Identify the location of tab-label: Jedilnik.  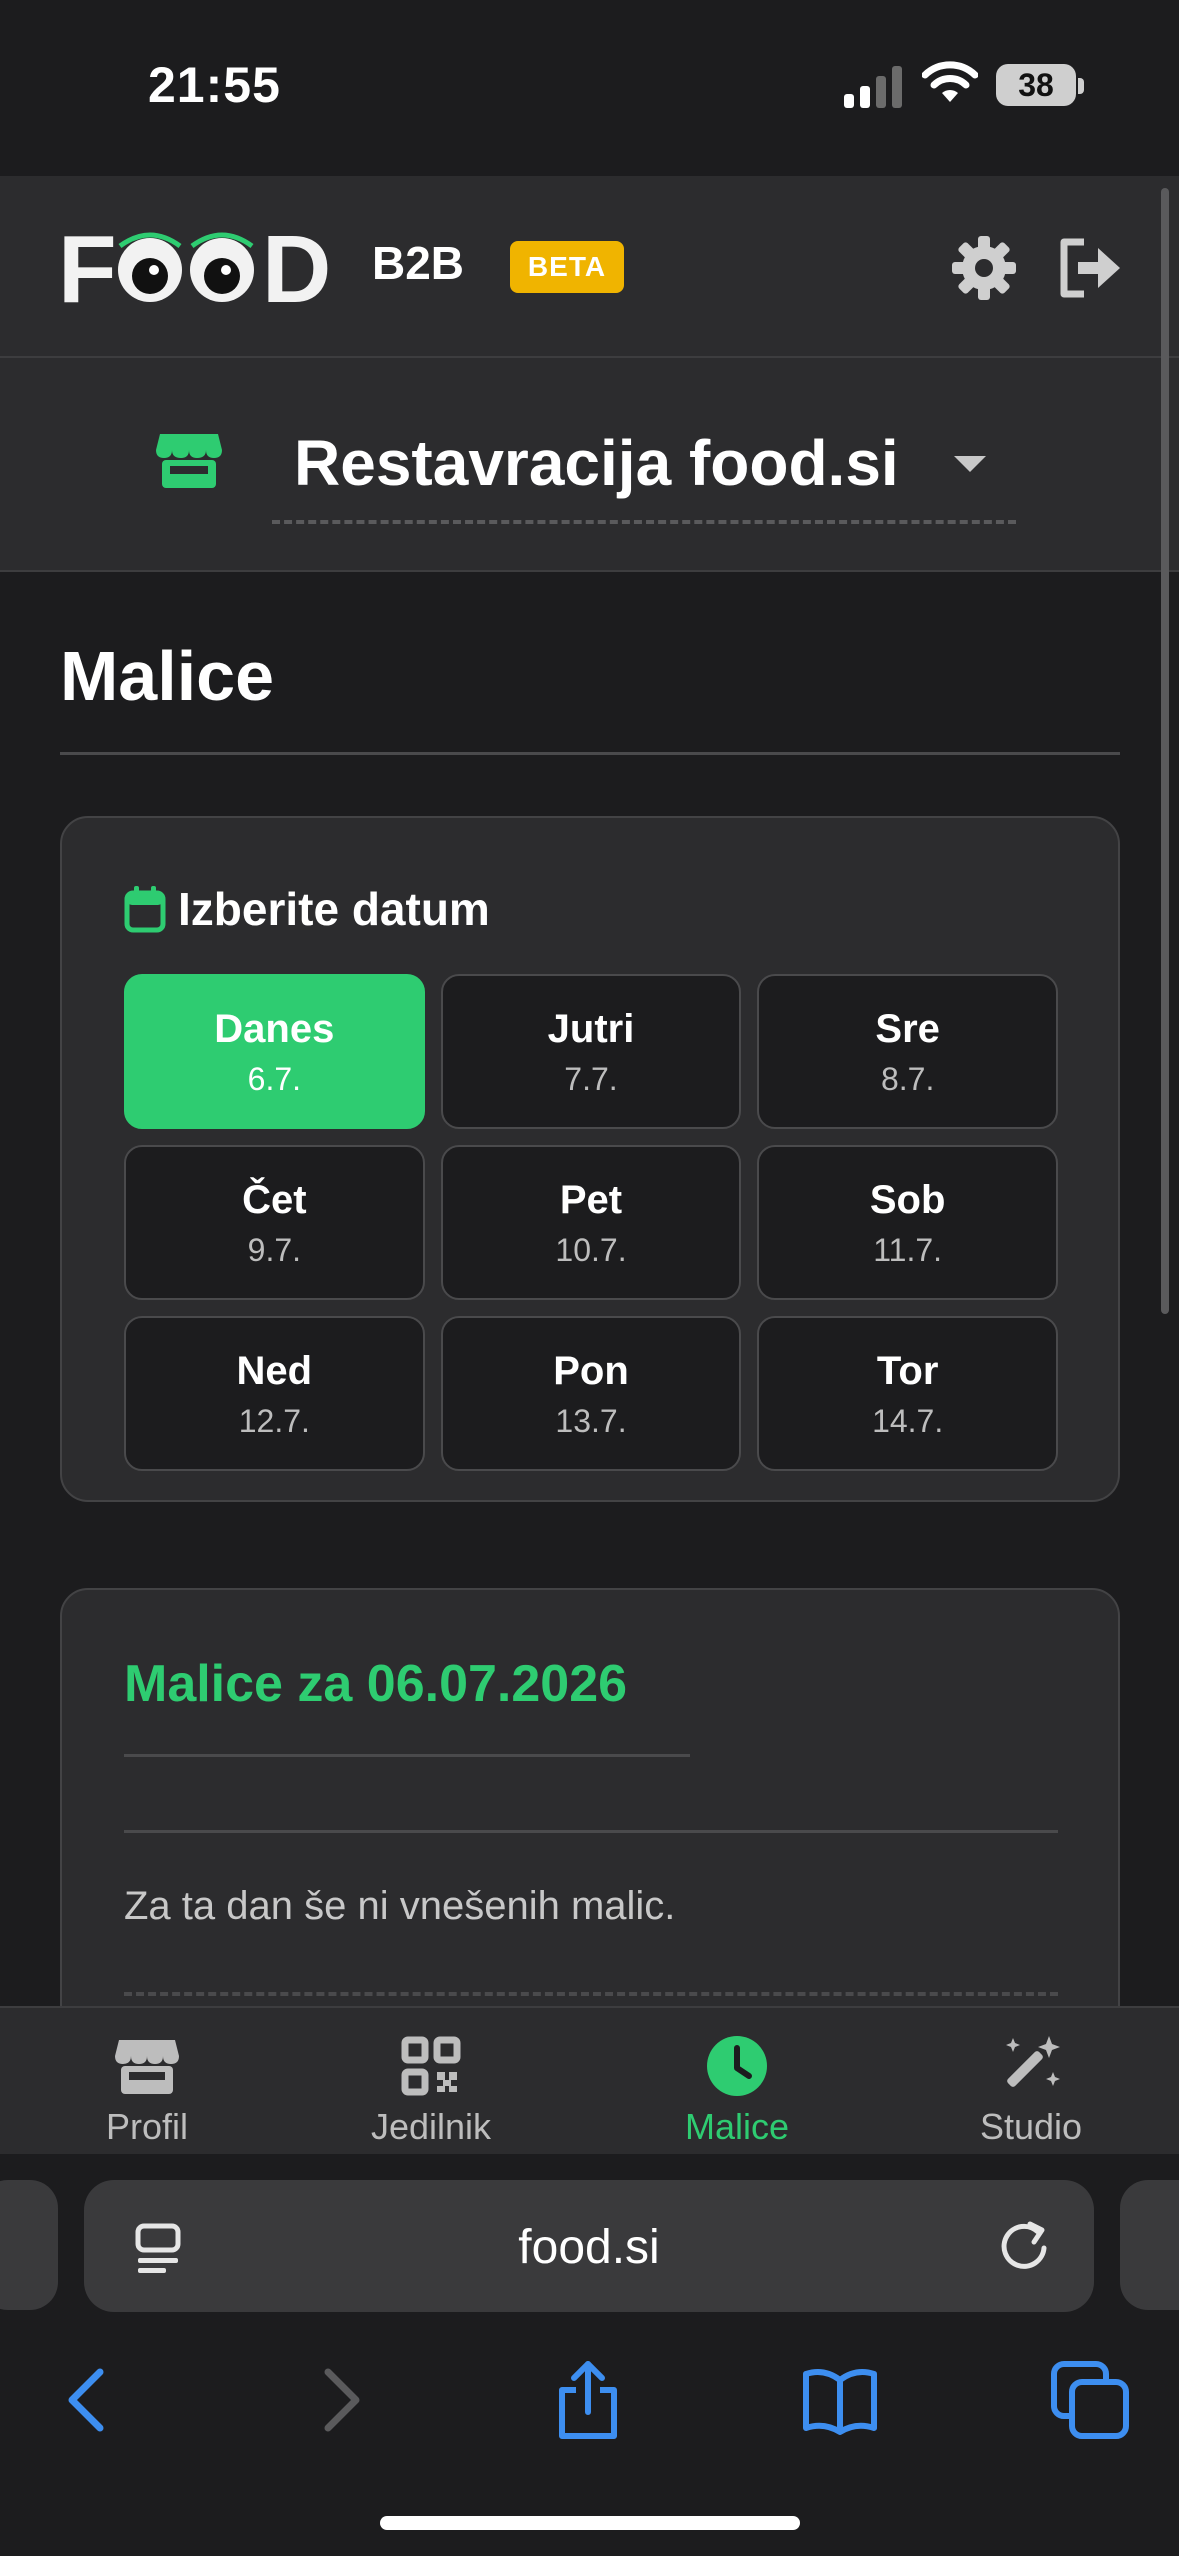
(431, 2126).